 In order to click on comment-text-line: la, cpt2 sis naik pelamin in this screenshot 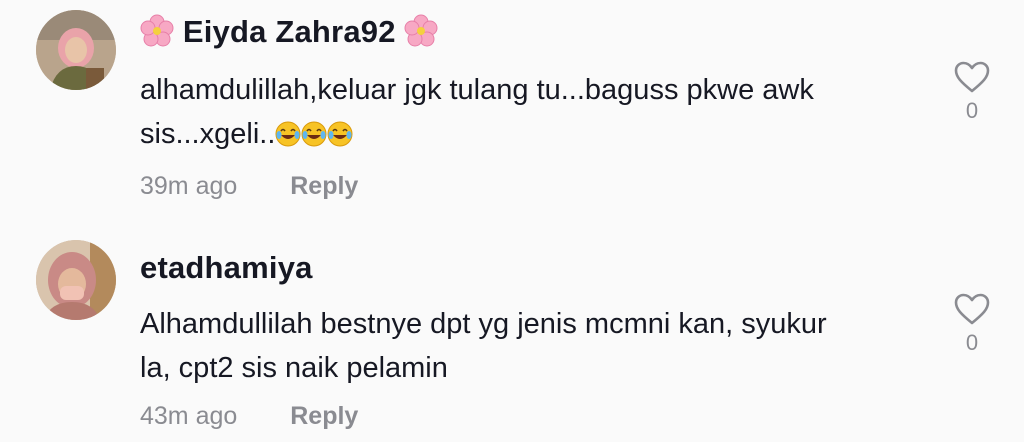, I will do `click(294, 368)`.